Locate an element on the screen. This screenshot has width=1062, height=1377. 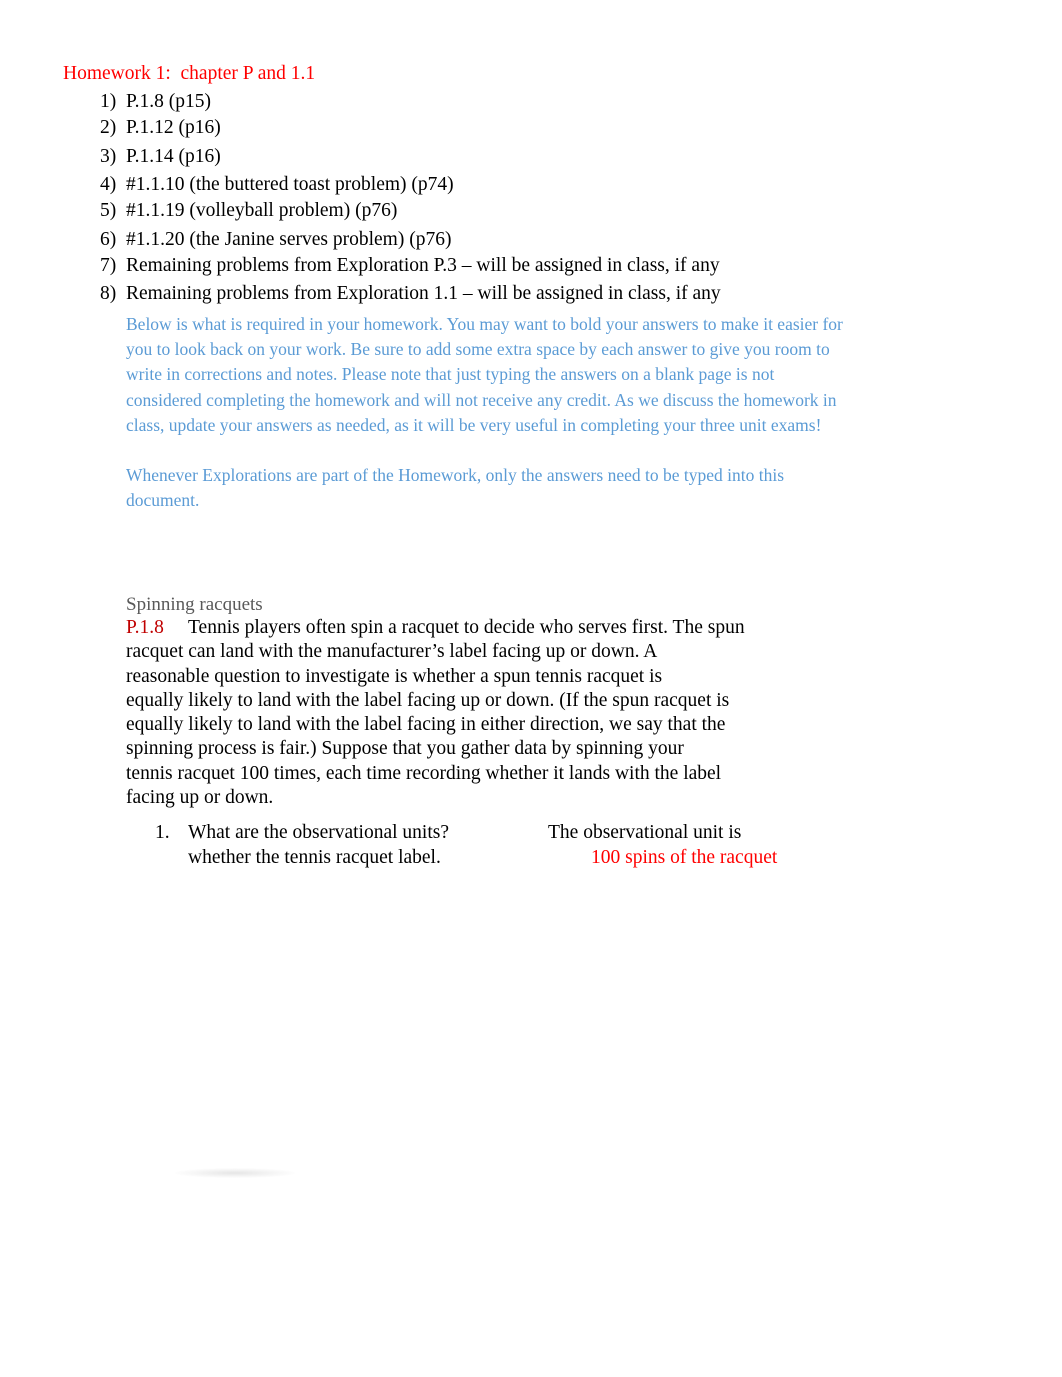
homework-item: 1) P.1.8 (p15) is located at coordinates (155, 102).